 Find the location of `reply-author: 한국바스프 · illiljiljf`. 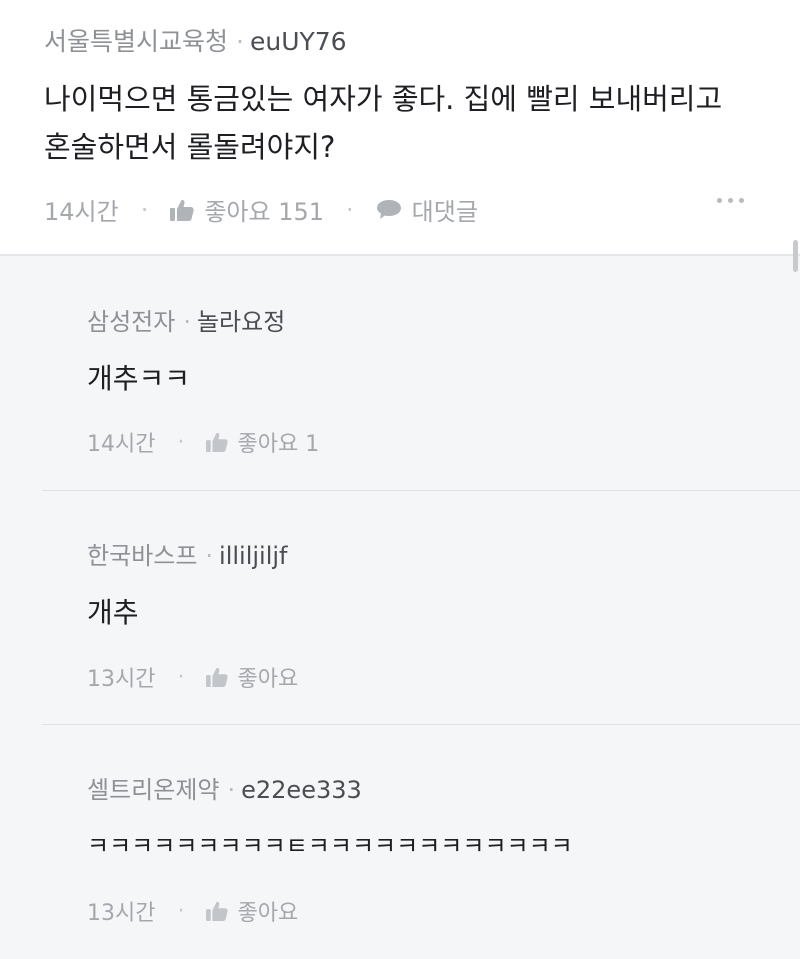

reply-author: 한국바스프 · illiljiljf is located at coordinates (187, 553).